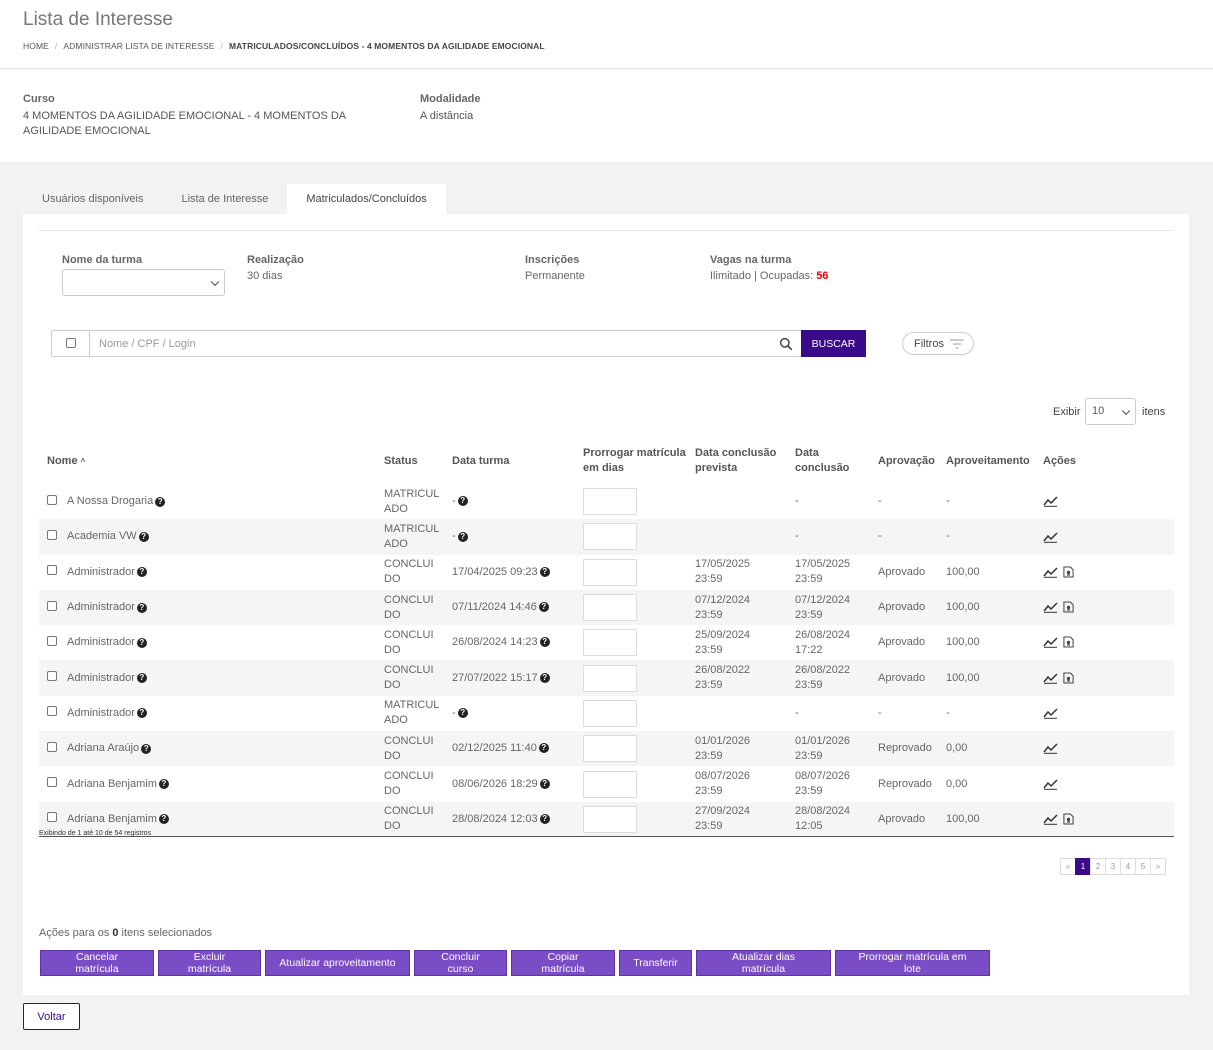  What do you see at coordinates (103, 748) in the screenshot?
I see `user-name: Adriana Araújo` at bounding box center [103, 748].